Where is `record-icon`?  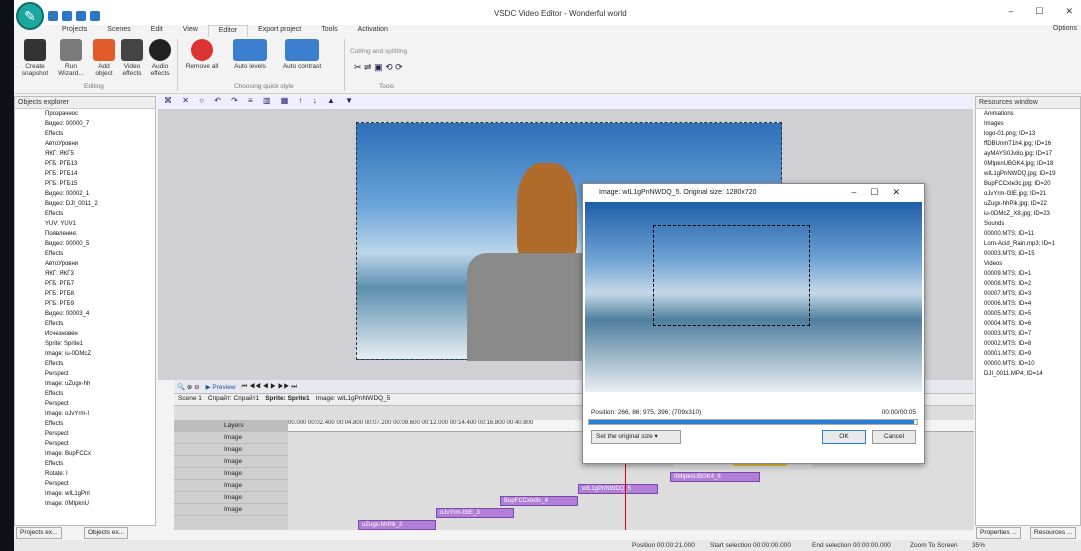
record-icon is located at coordinates (95, 16).